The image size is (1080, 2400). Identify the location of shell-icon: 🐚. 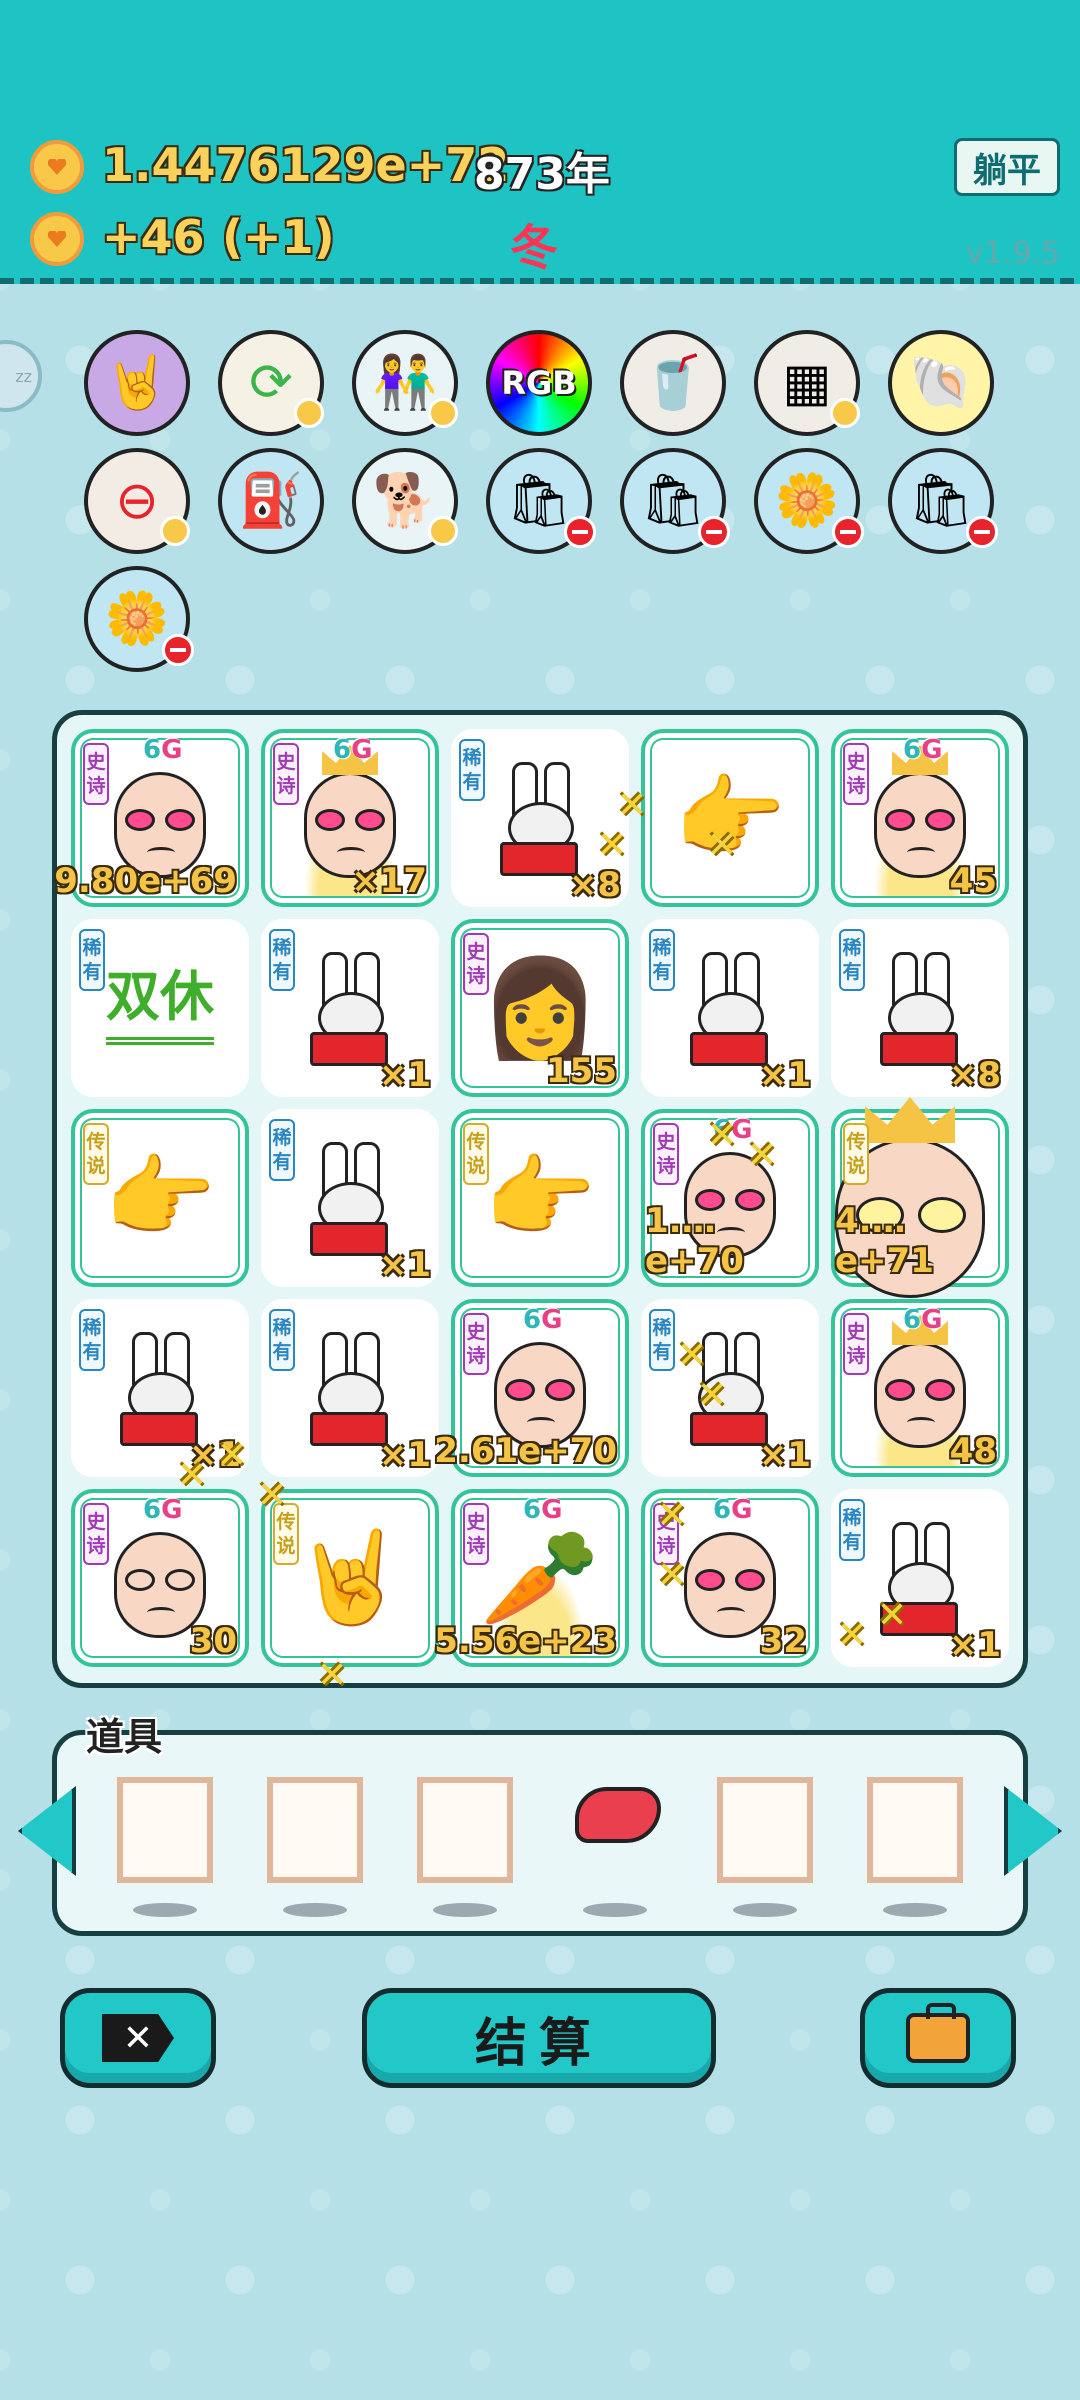
(941, 383).